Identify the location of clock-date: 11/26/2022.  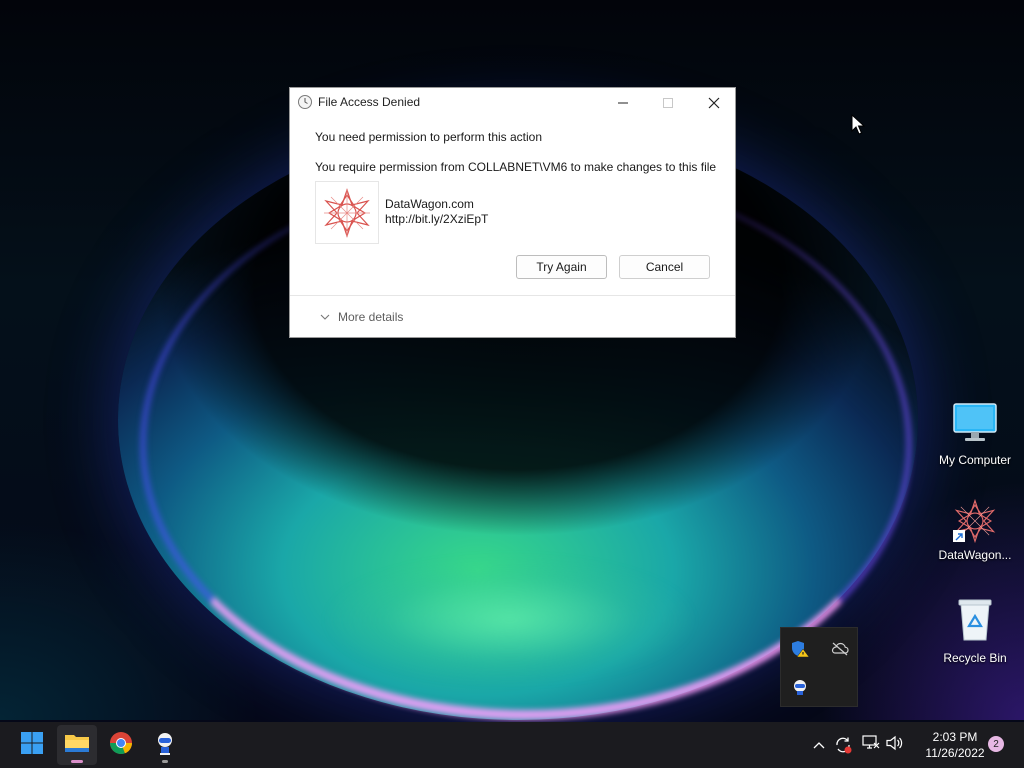
(955, 753).